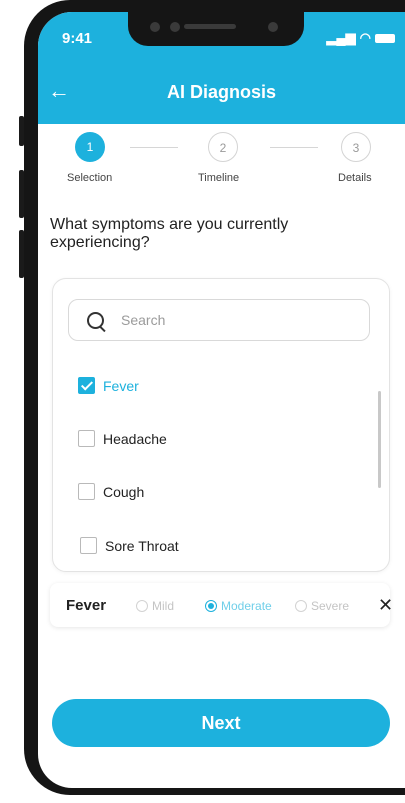  Describe the element at coordinates (273, 27) in the screenshot. I see `front-camera-icon` at that location.